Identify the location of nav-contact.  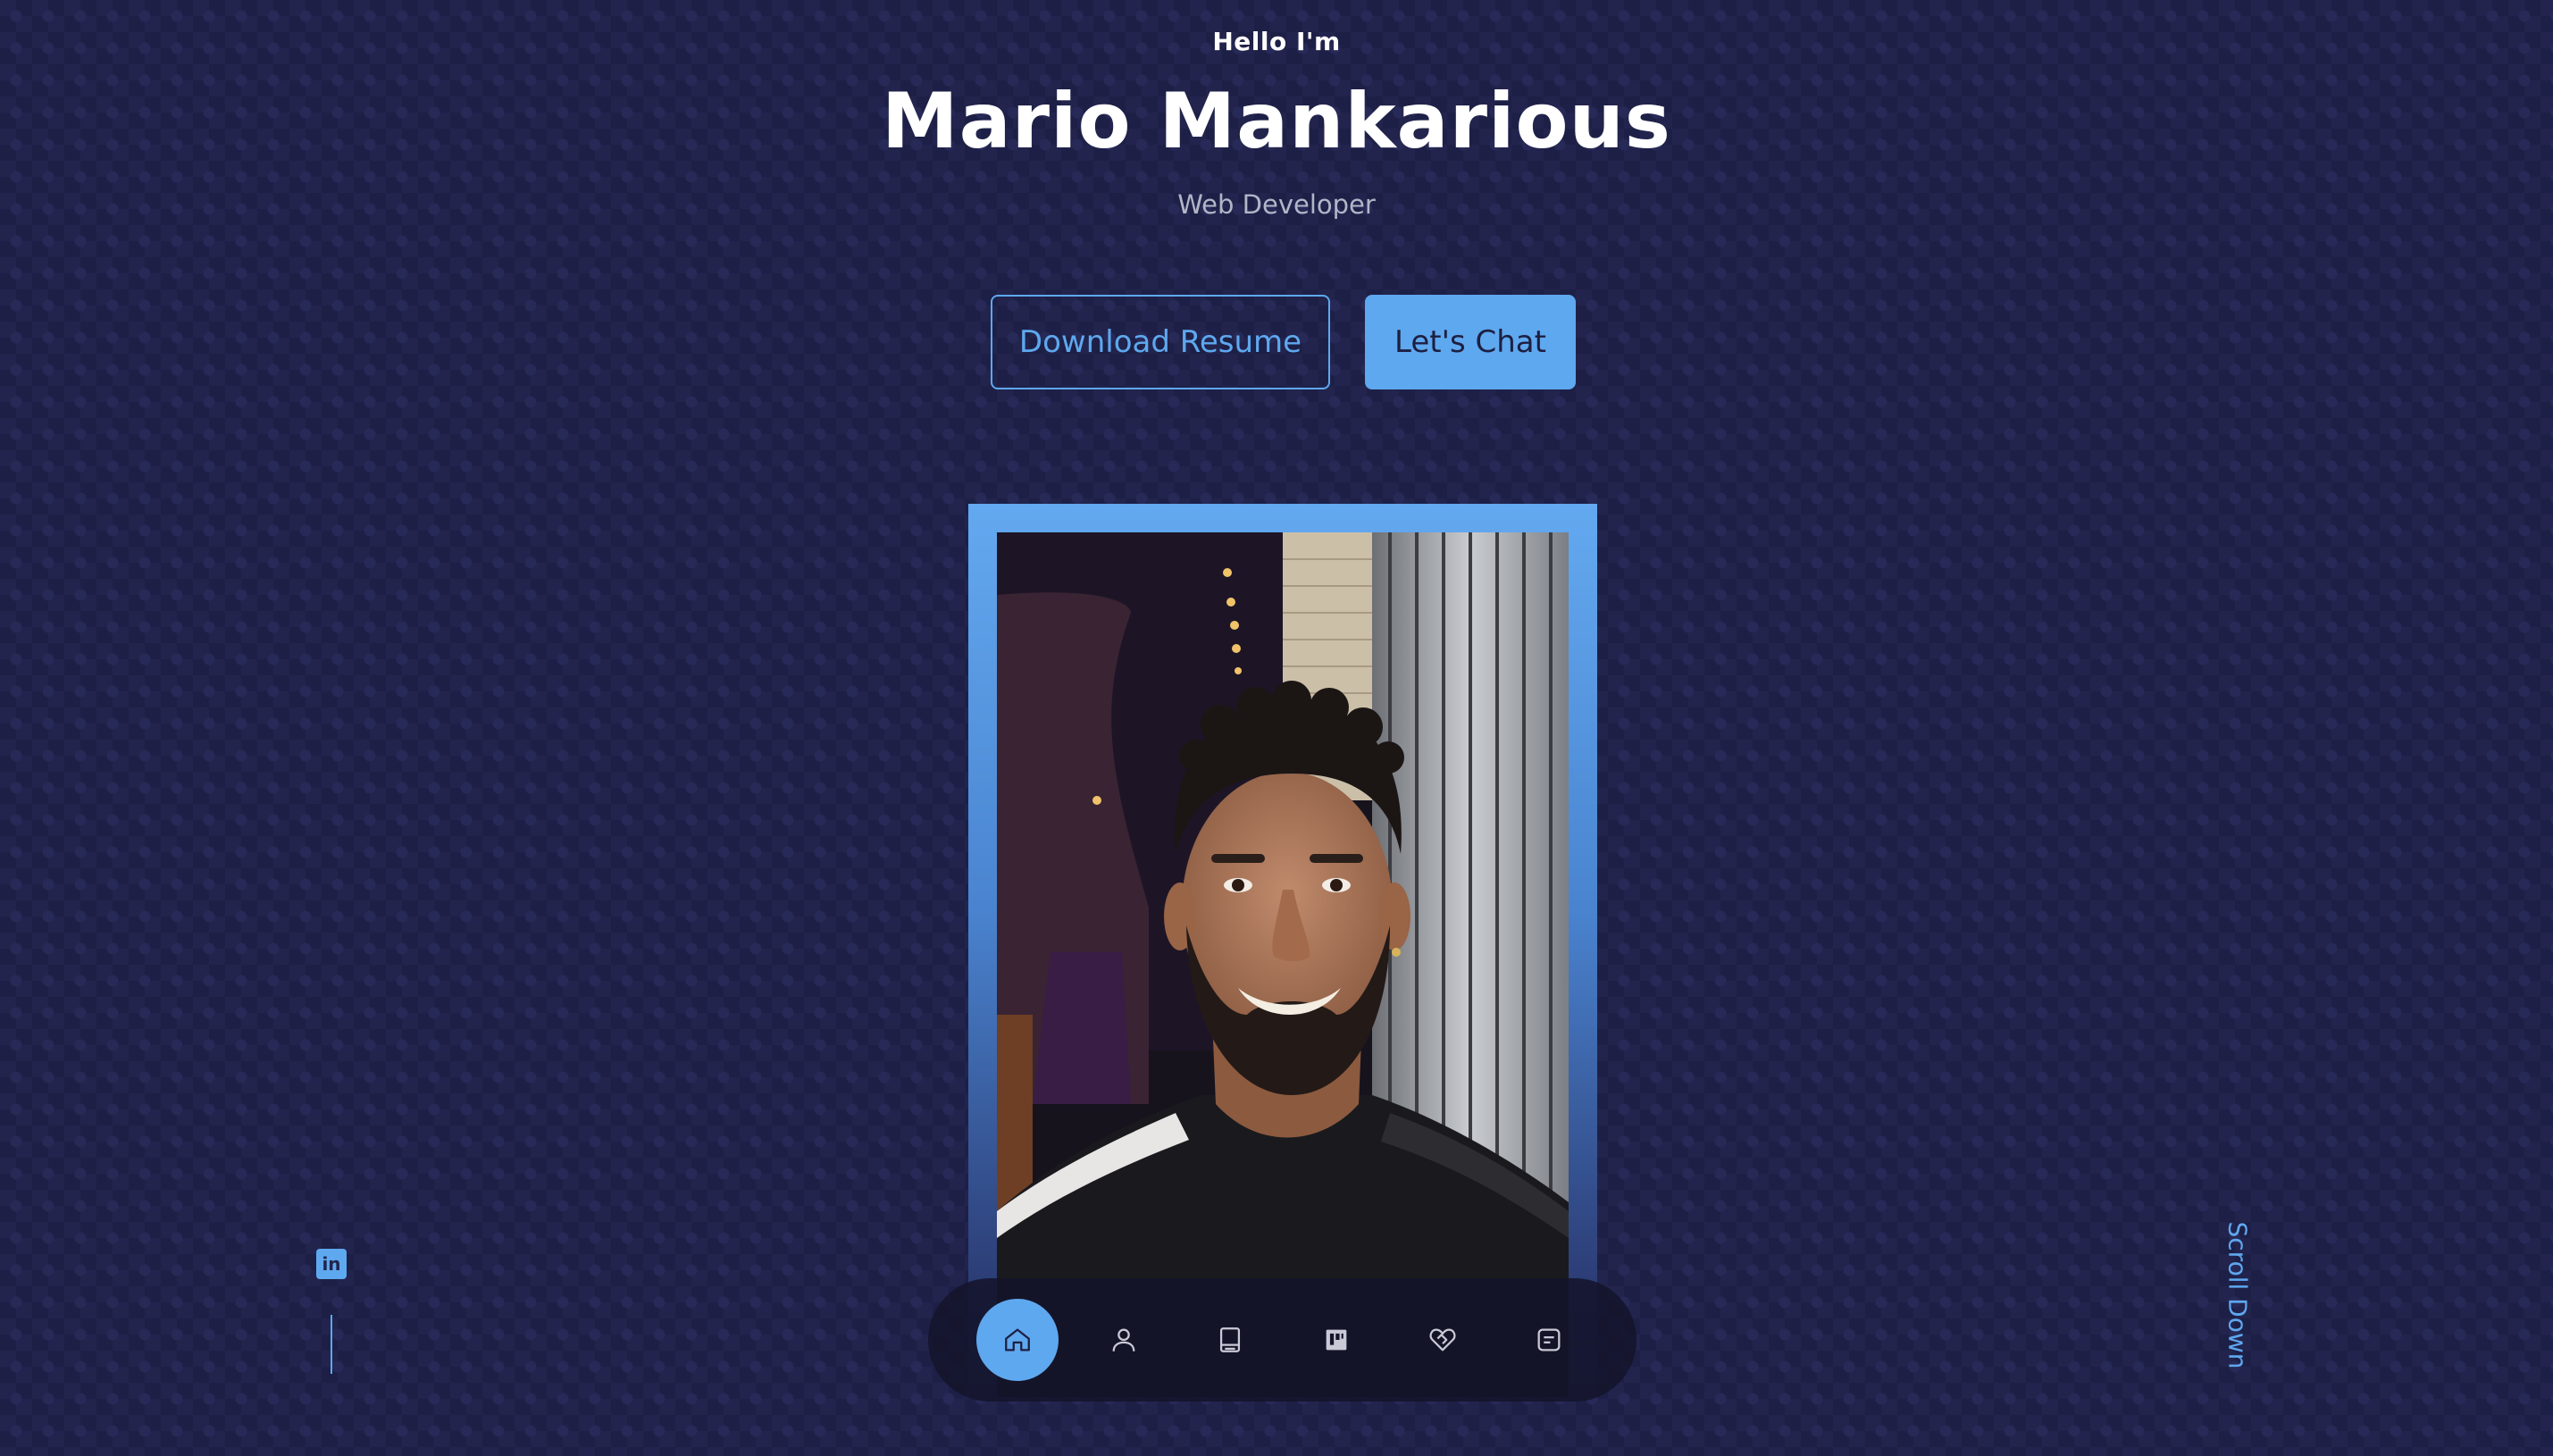
(1549, 1340).